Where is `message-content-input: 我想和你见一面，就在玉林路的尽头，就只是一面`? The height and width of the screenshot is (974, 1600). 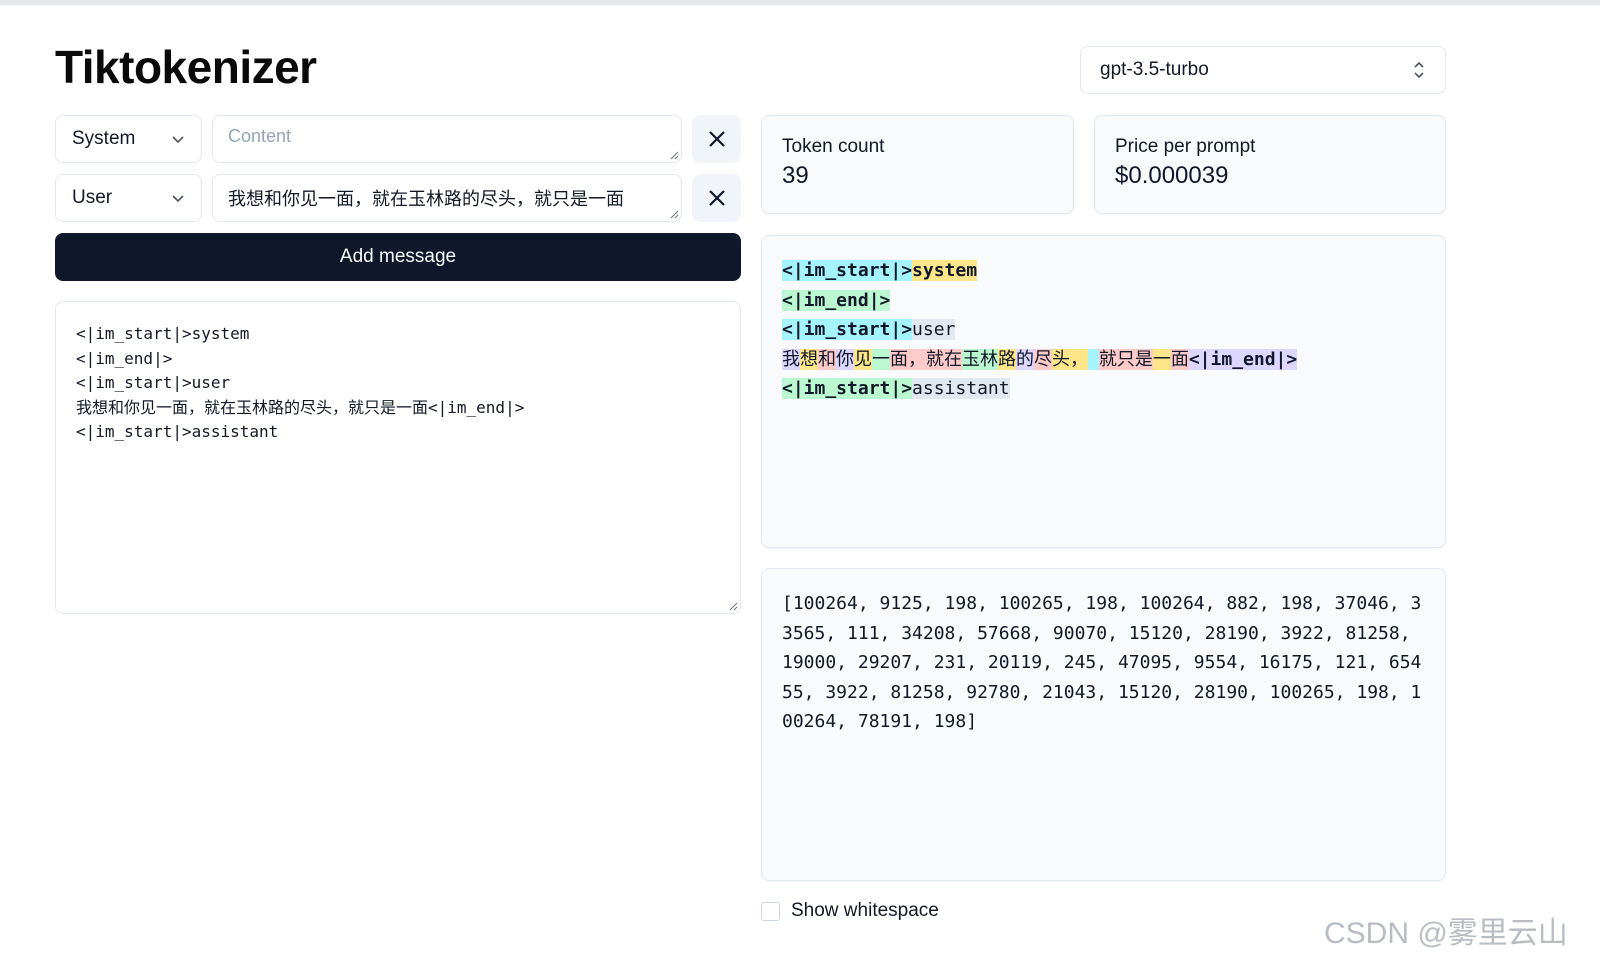
message-content-input: 我想和你见一面，就在玉林路的尽头，就只是一面 is located at coordinates (447, 198).